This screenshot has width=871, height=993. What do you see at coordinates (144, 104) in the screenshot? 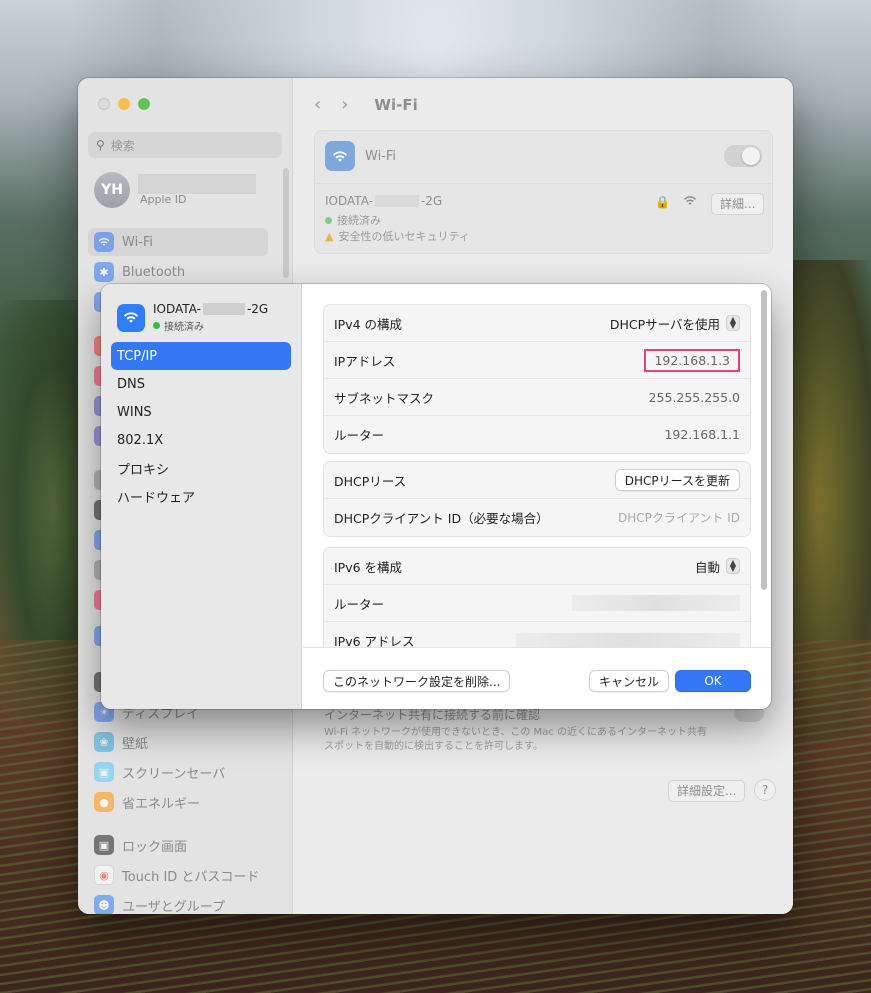
I see `zoom-button` at bounding box center [144, 104].